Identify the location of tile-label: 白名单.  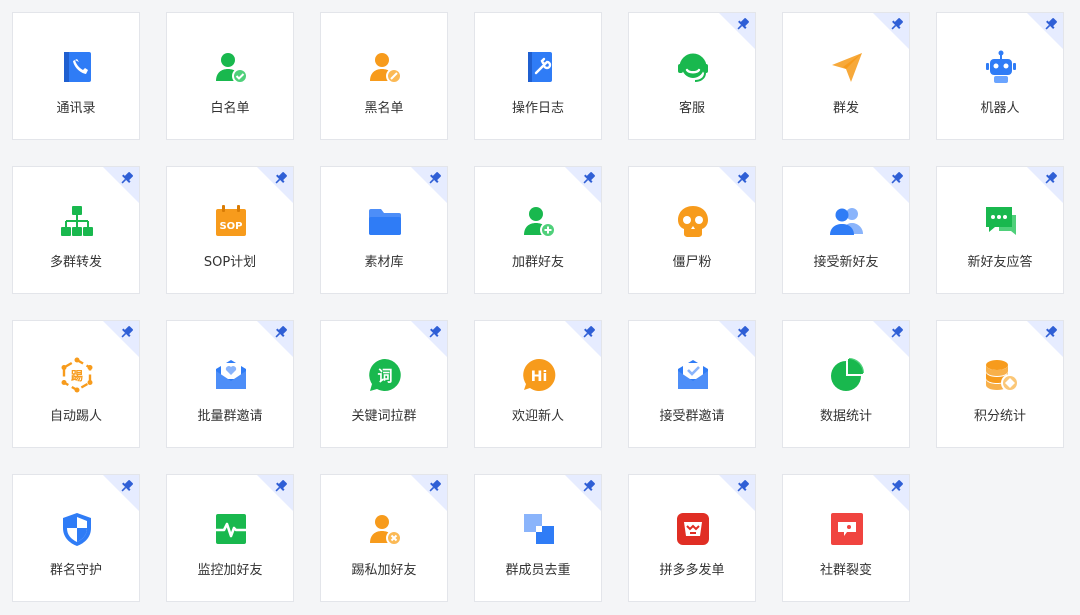
(230, 108).